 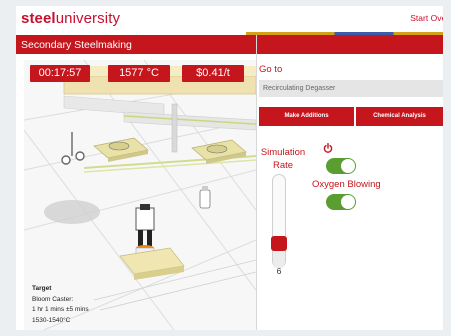 What do you see at coordinates (351, 88) in the screenshot?
I see `goto-select: Recirculating Degasser` at bounding box center [351, 88].